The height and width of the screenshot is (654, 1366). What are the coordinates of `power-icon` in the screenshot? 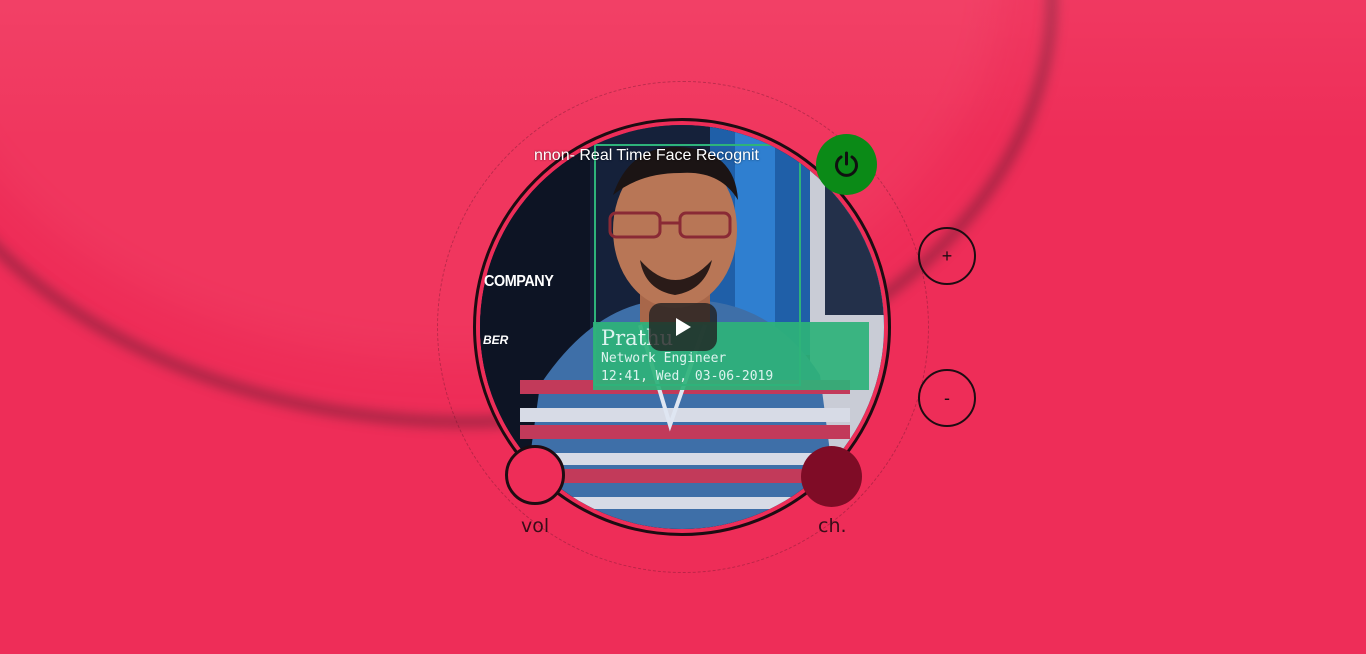 It's located at (846, 164).